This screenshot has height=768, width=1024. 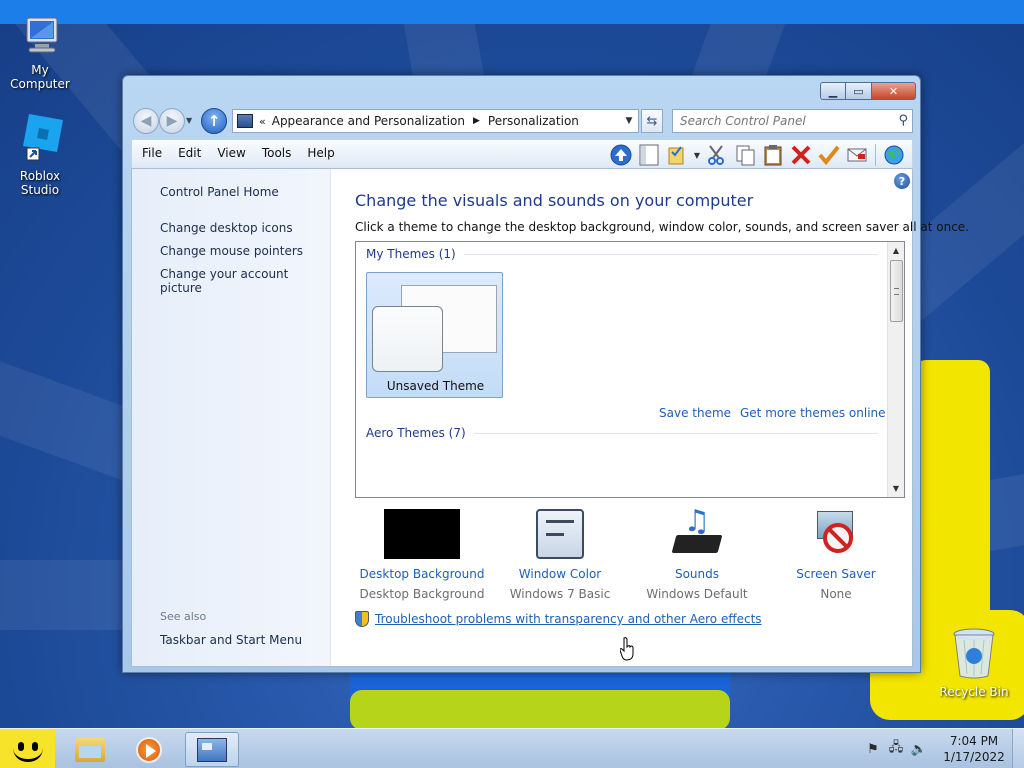 I want to click on email-icon, so click(x=857, y=155).